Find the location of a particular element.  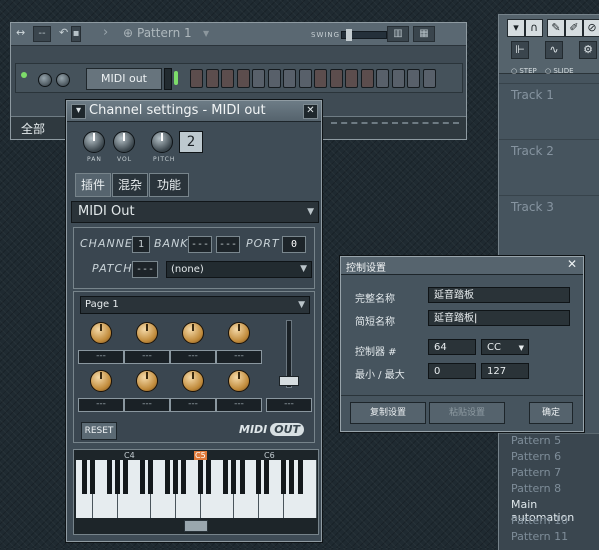

pitch-range-display: 2 is located at coordinates (191, 142).